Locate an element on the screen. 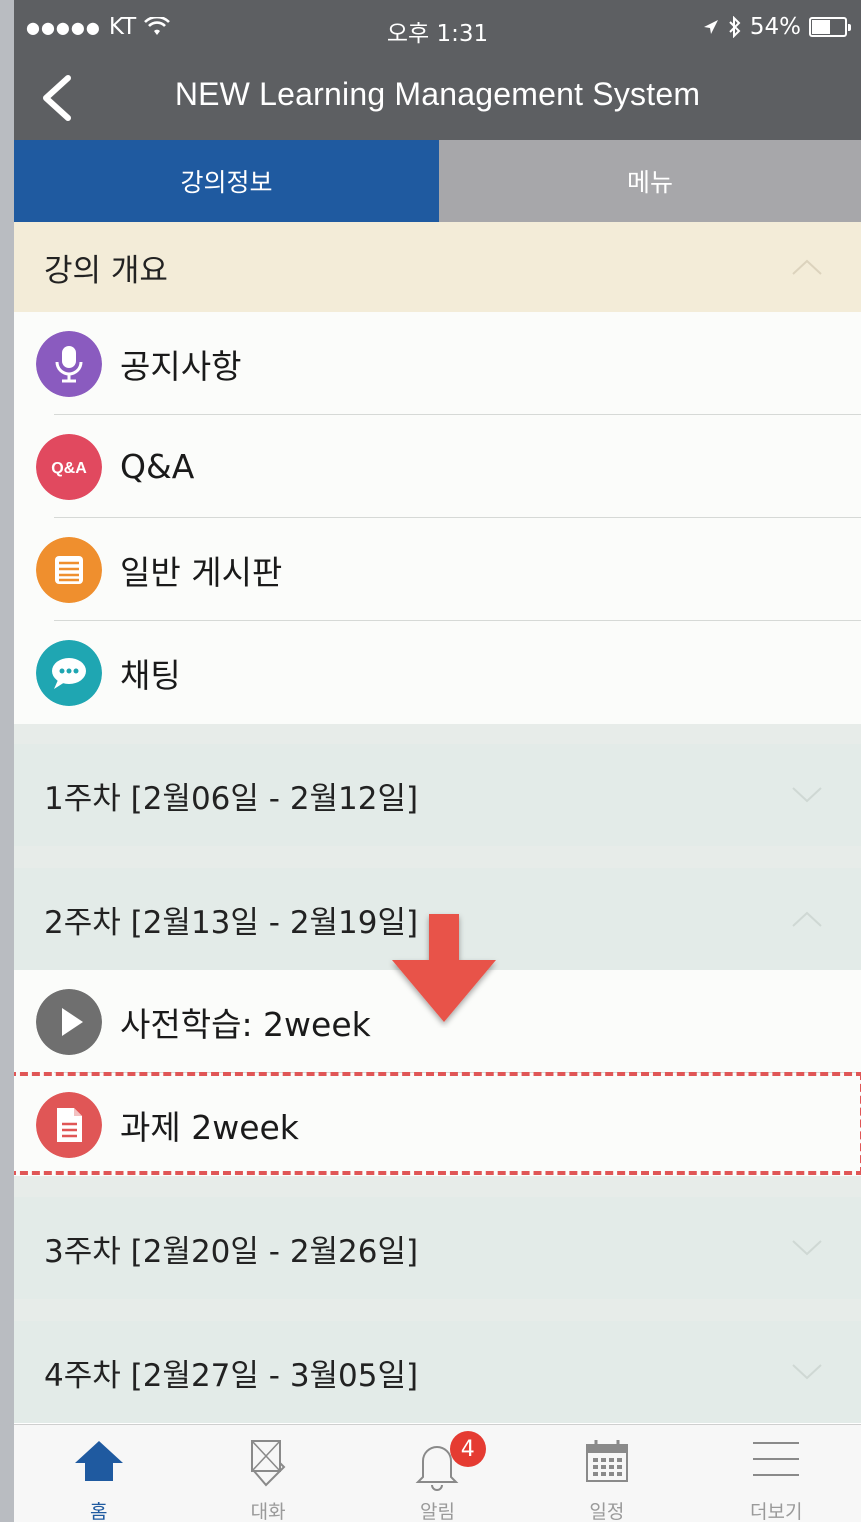 The image size is (861, 1522). top-tabs: 강의정보 메뉴 is located at coordinates (437, 181).